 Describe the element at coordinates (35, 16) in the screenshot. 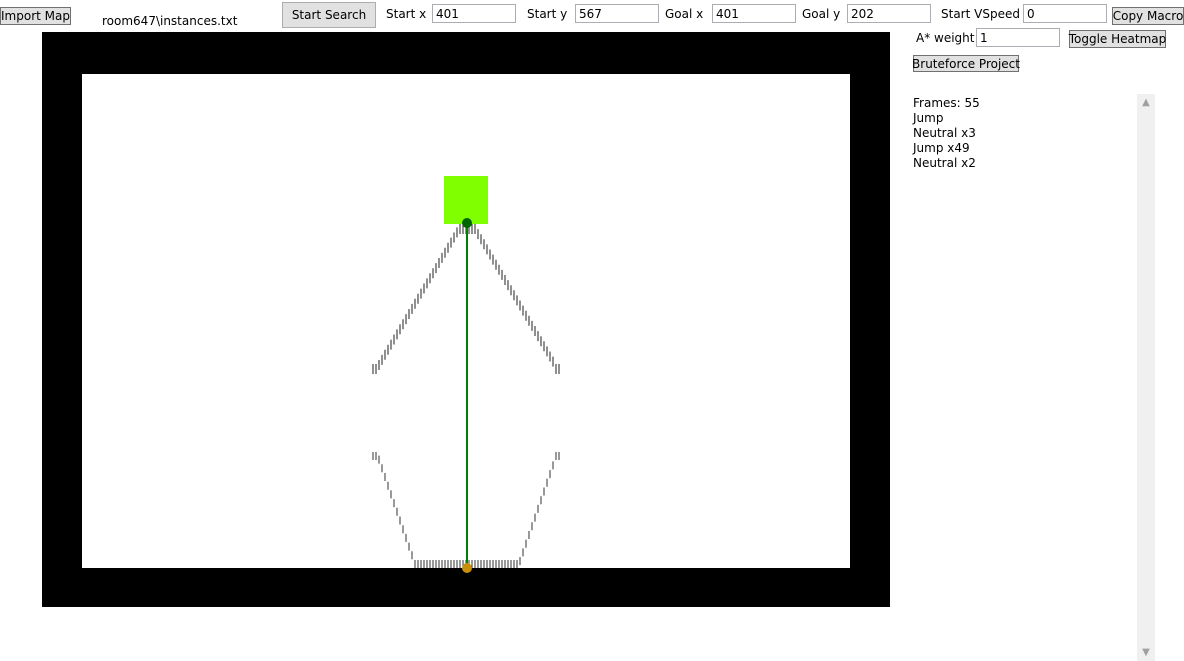

I see `import-map-button: Import Map` at that location.